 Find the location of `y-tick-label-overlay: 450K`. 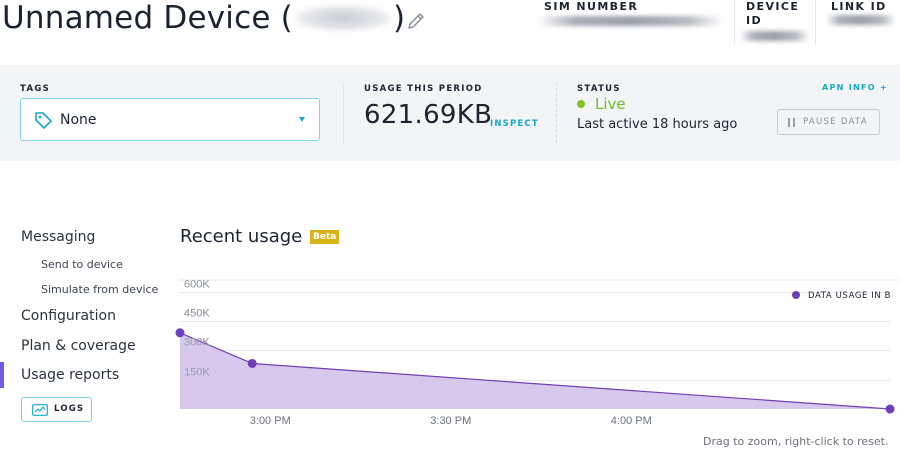

y-tick-label-overlay: 450K is located at coordinates (197, 314).